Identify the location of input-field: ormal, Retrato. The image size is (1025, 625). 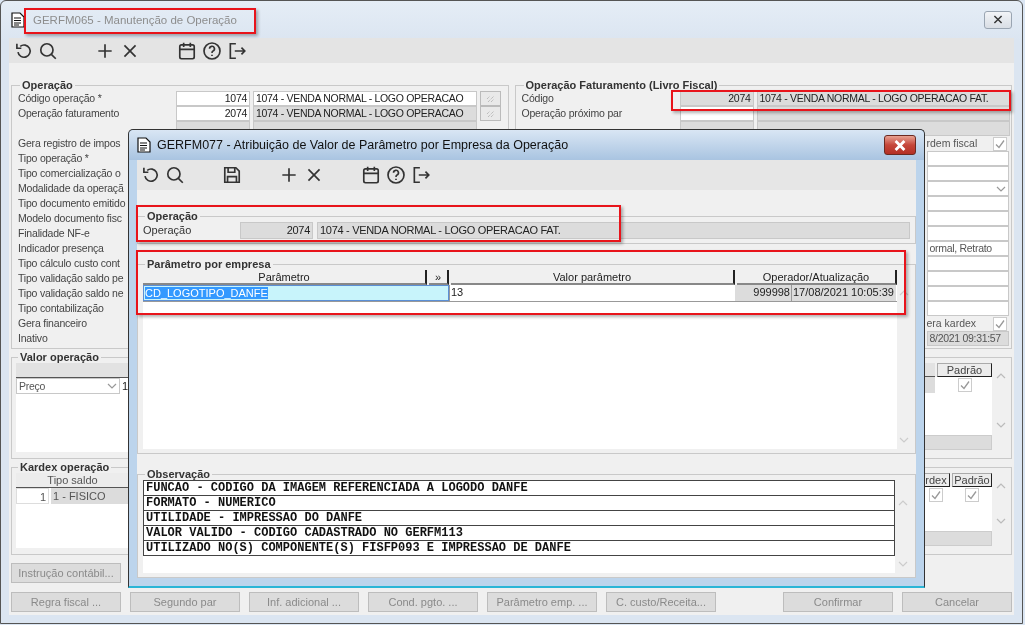
(967, 248).